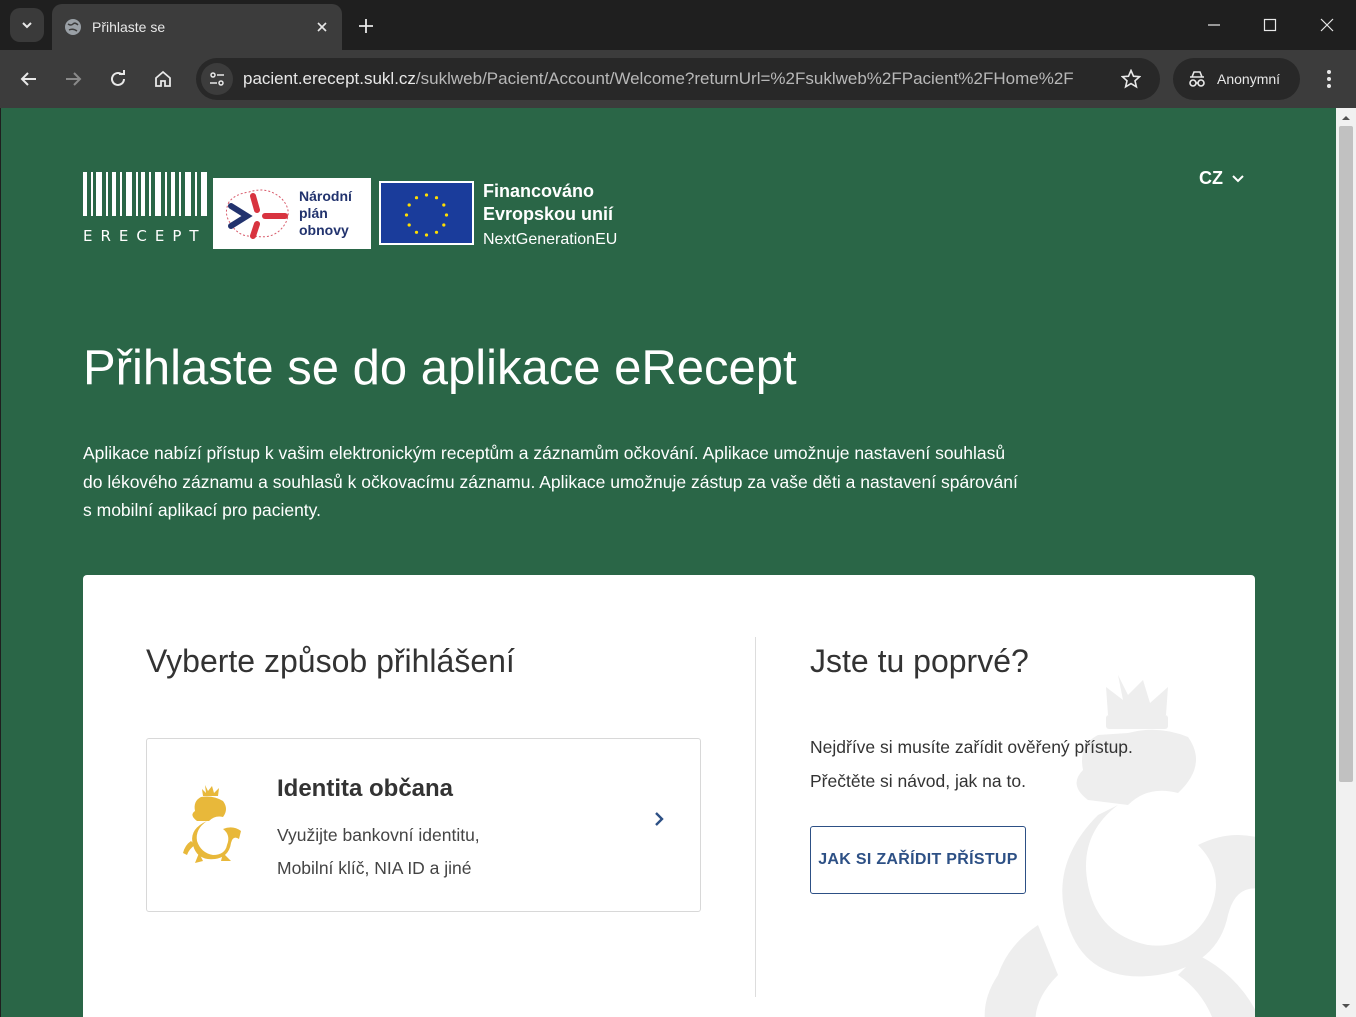 This screenshot has width=1356, height=1017. I want to click on language-label: CZ, so click(1211, 178).